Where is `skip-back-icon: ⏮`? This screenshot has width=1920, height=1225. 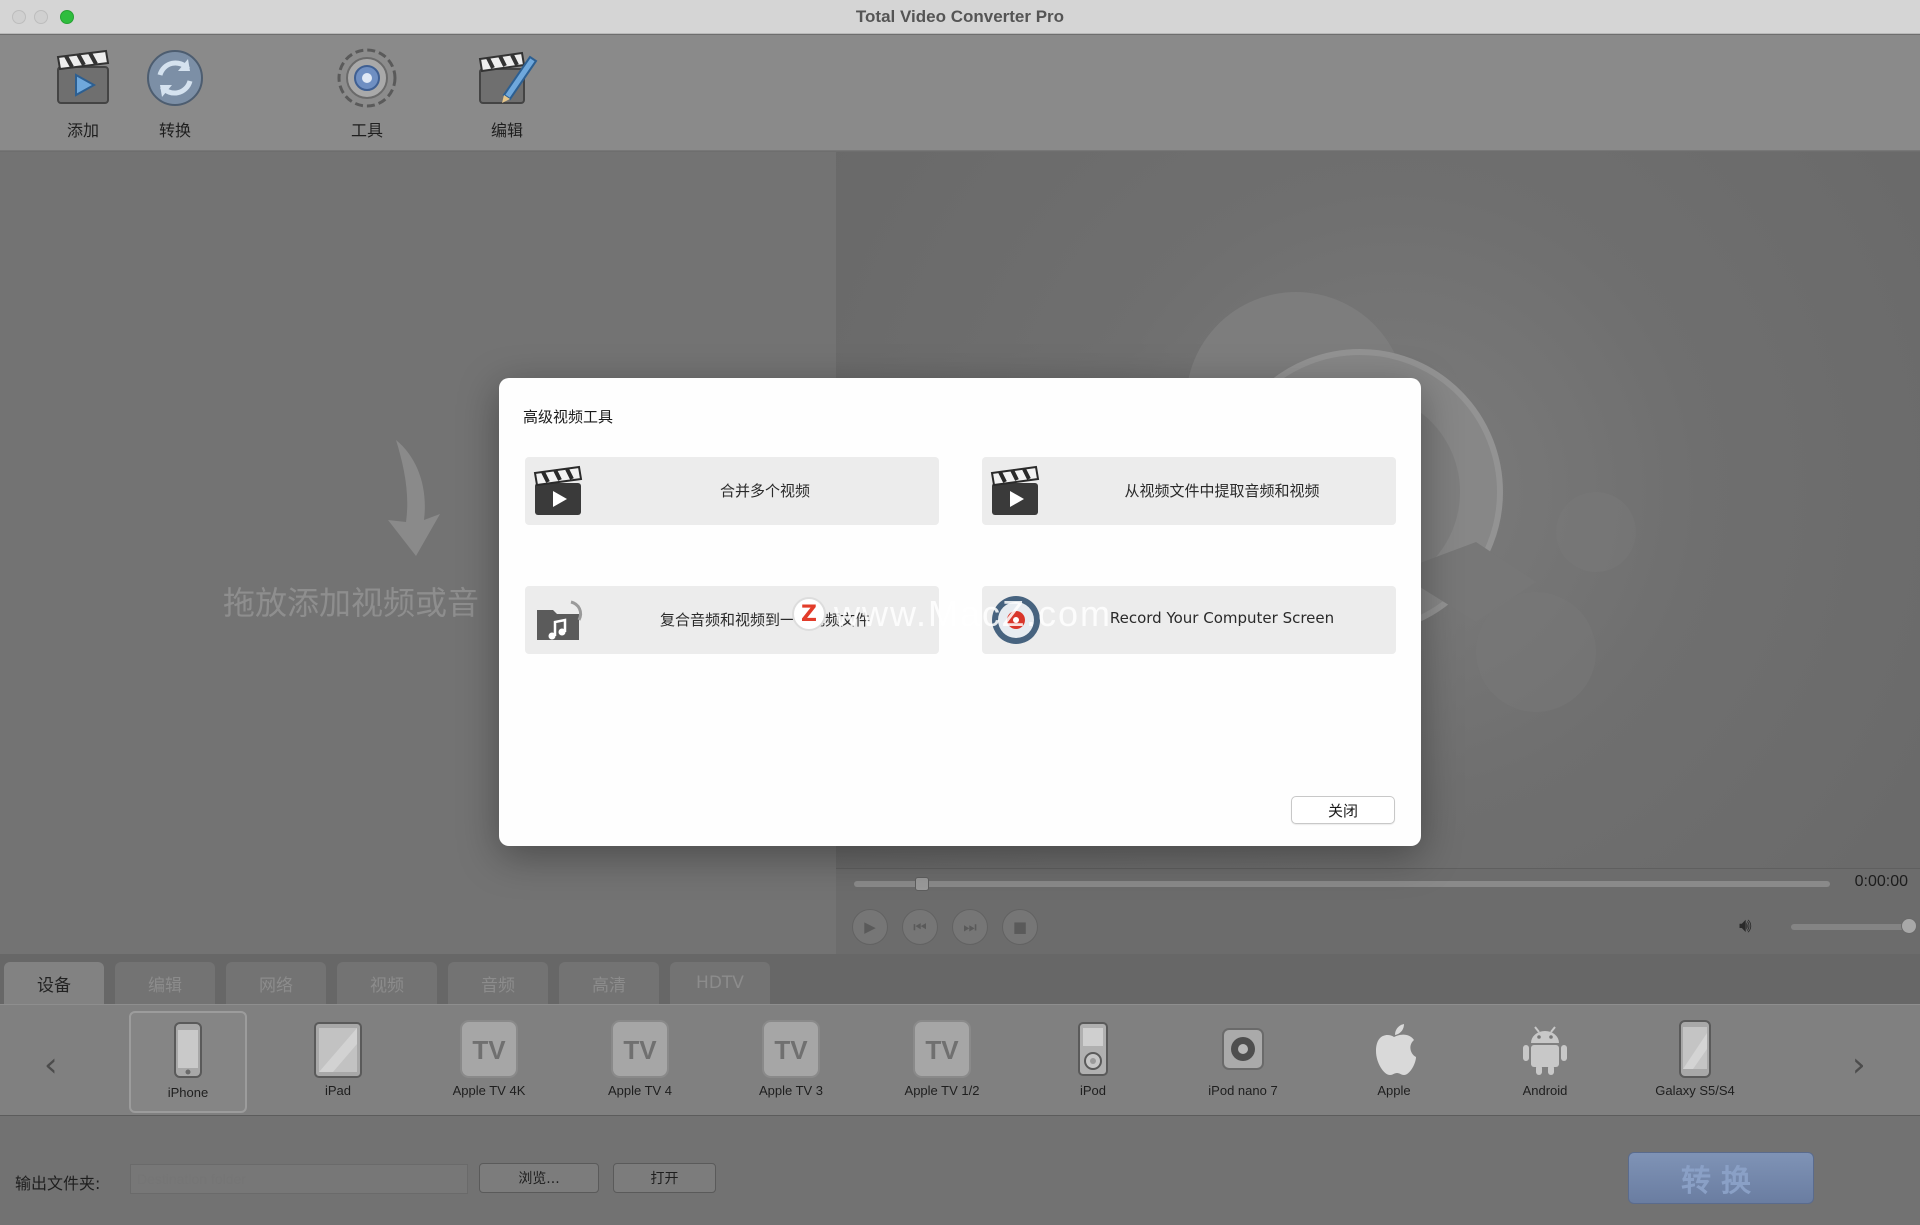 skip-back-icon: ⏮ is located at coordinates (920, 927).